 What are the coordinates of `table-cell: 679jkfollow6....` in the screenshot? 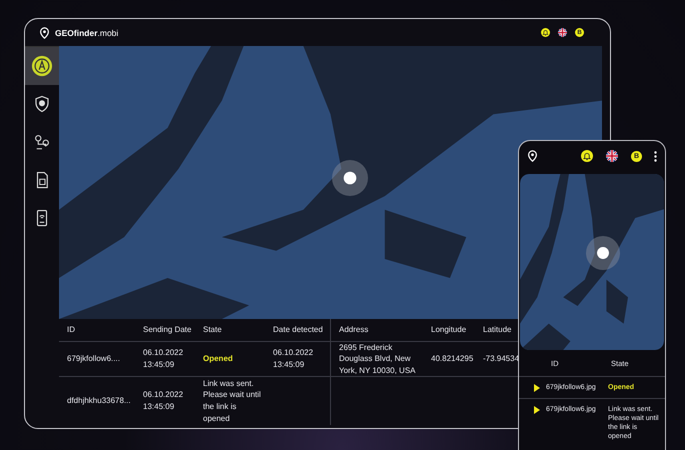 It's located at (97, 359).